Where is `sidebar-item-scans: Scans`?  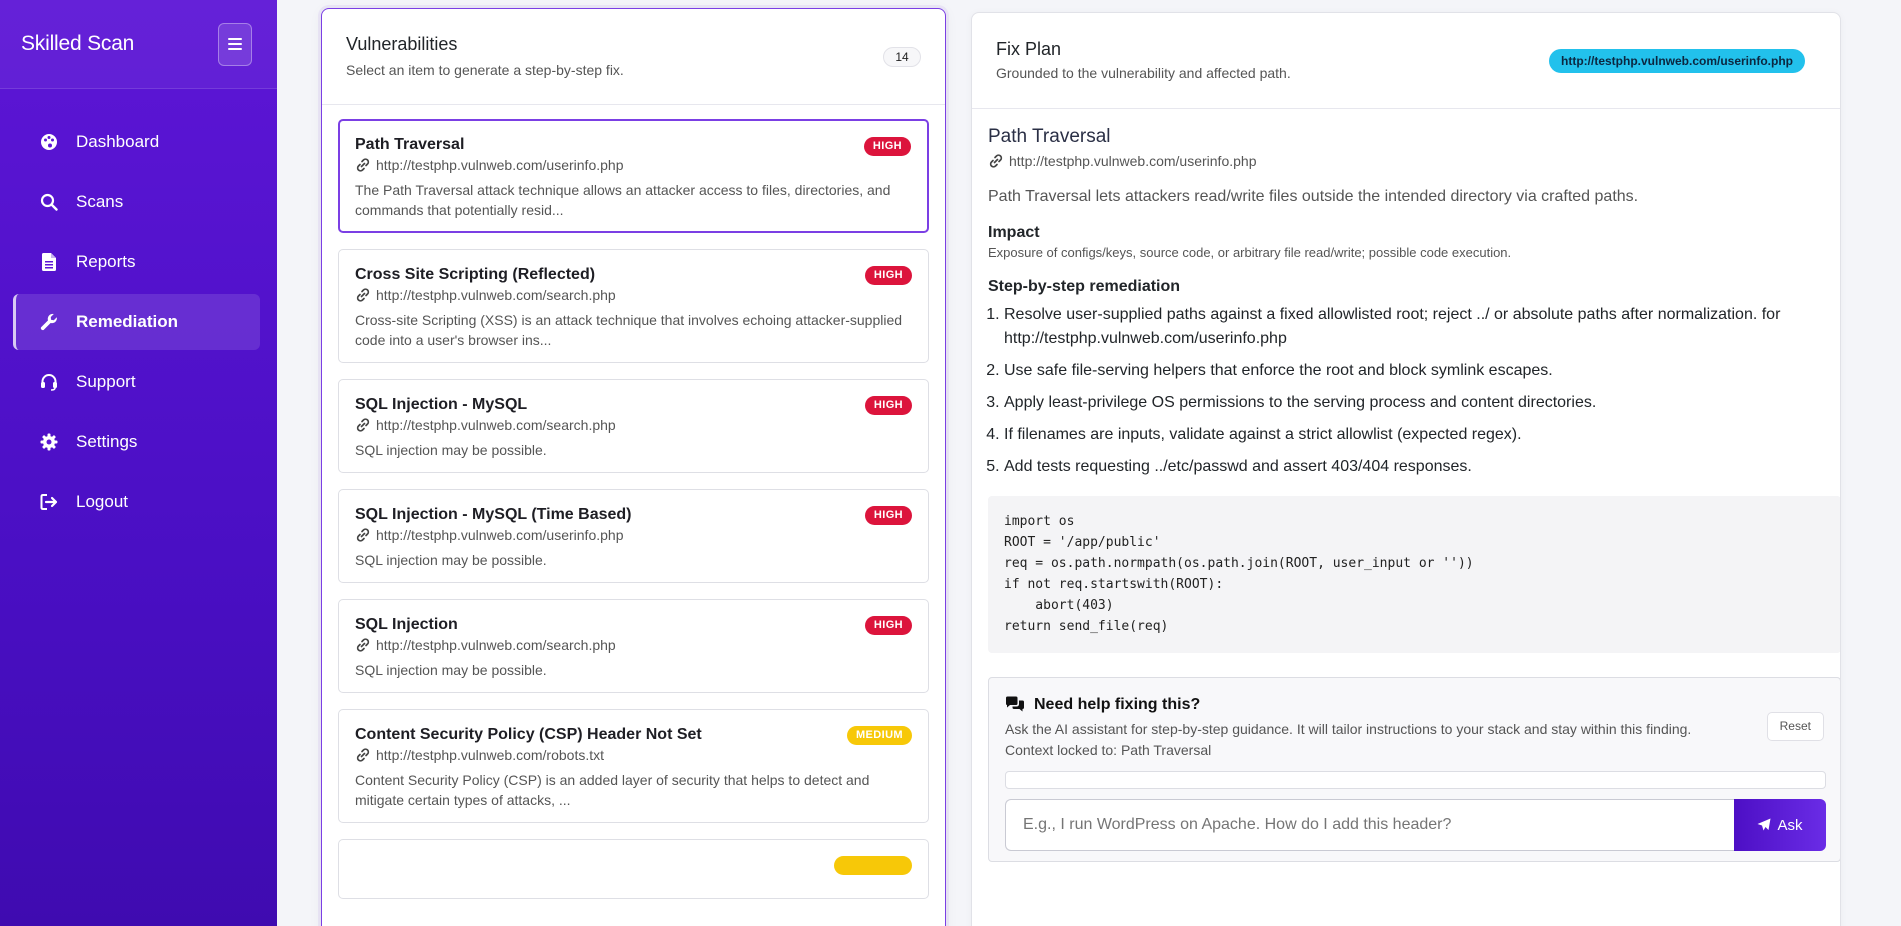 sidebar-item-scans: Scans is located at coordinates (136, 202).